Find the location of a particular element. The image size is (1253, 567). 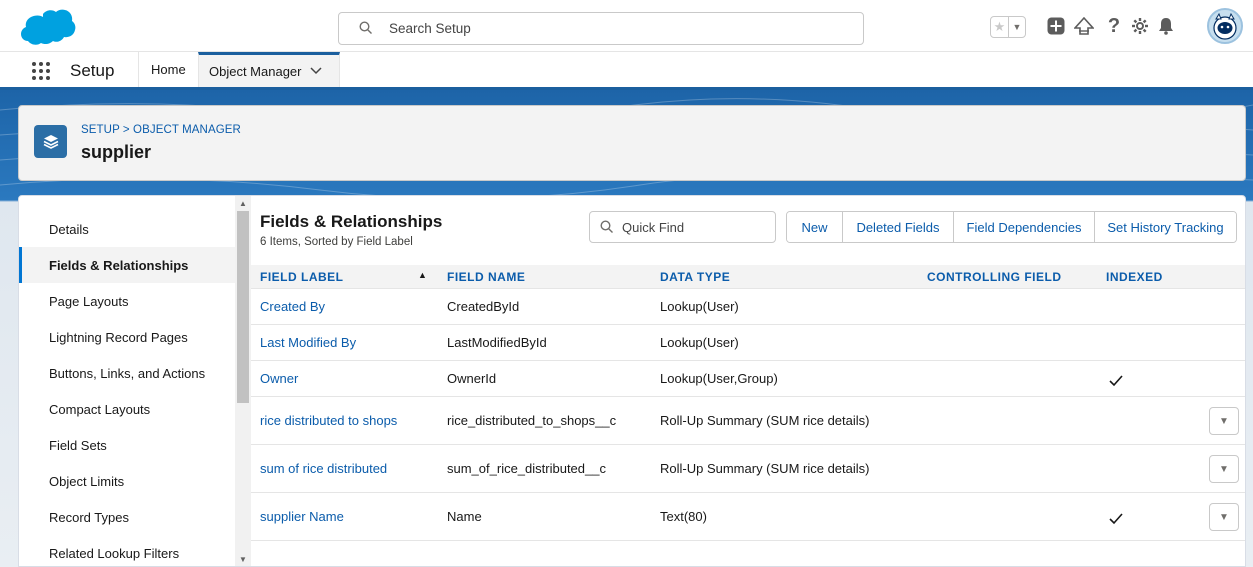

sidebar-item-related-lookup-filters: Related Lookup Filters is located at coordinates (128, 550).